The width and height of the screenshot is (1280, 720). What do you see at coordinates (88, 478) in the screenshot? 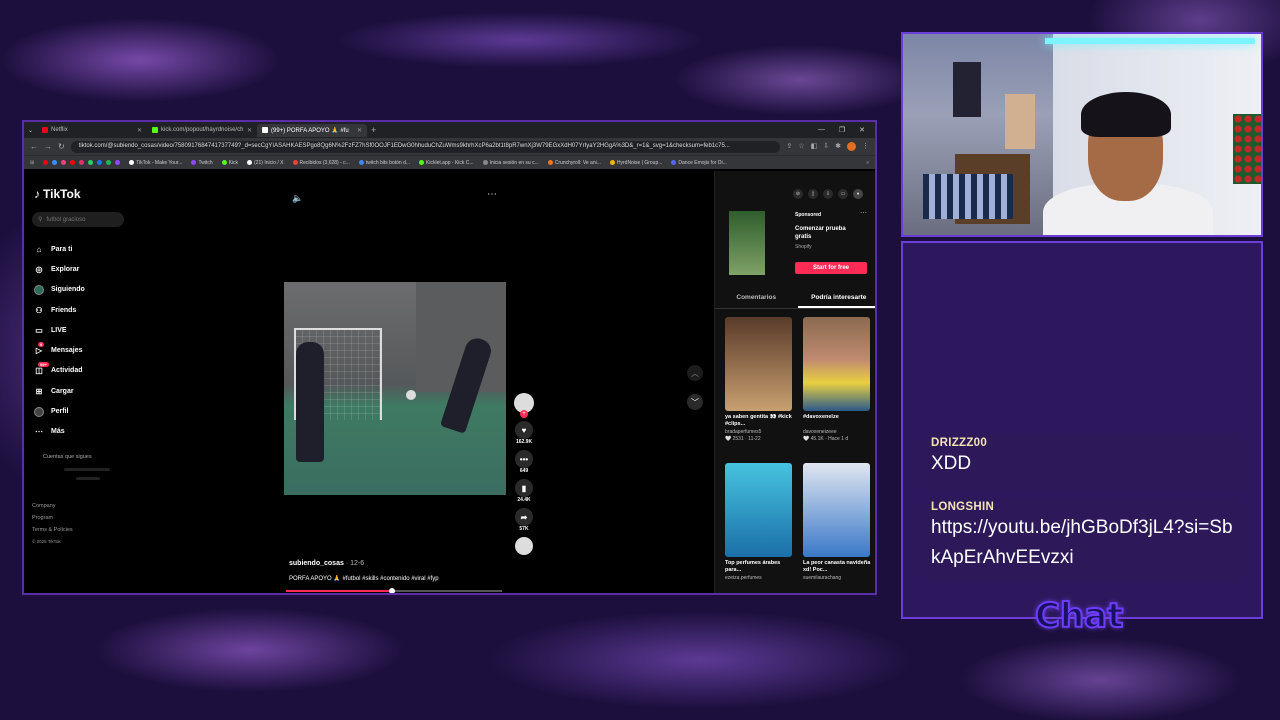
I see `skeleton-line` at bounding box center [88, 478].